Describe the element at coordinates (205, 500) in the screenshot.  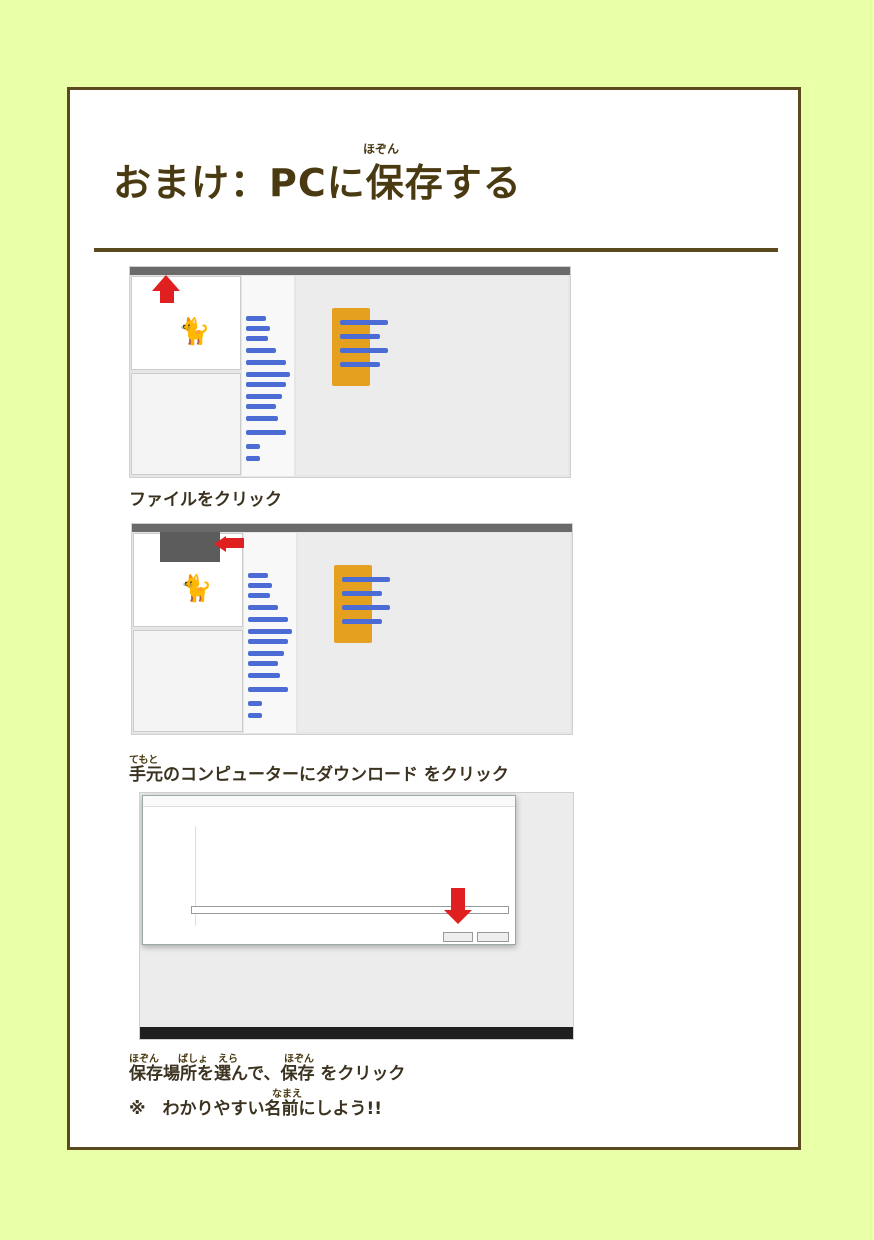
I see `step1-caption: ファイルをクリック` at that location.